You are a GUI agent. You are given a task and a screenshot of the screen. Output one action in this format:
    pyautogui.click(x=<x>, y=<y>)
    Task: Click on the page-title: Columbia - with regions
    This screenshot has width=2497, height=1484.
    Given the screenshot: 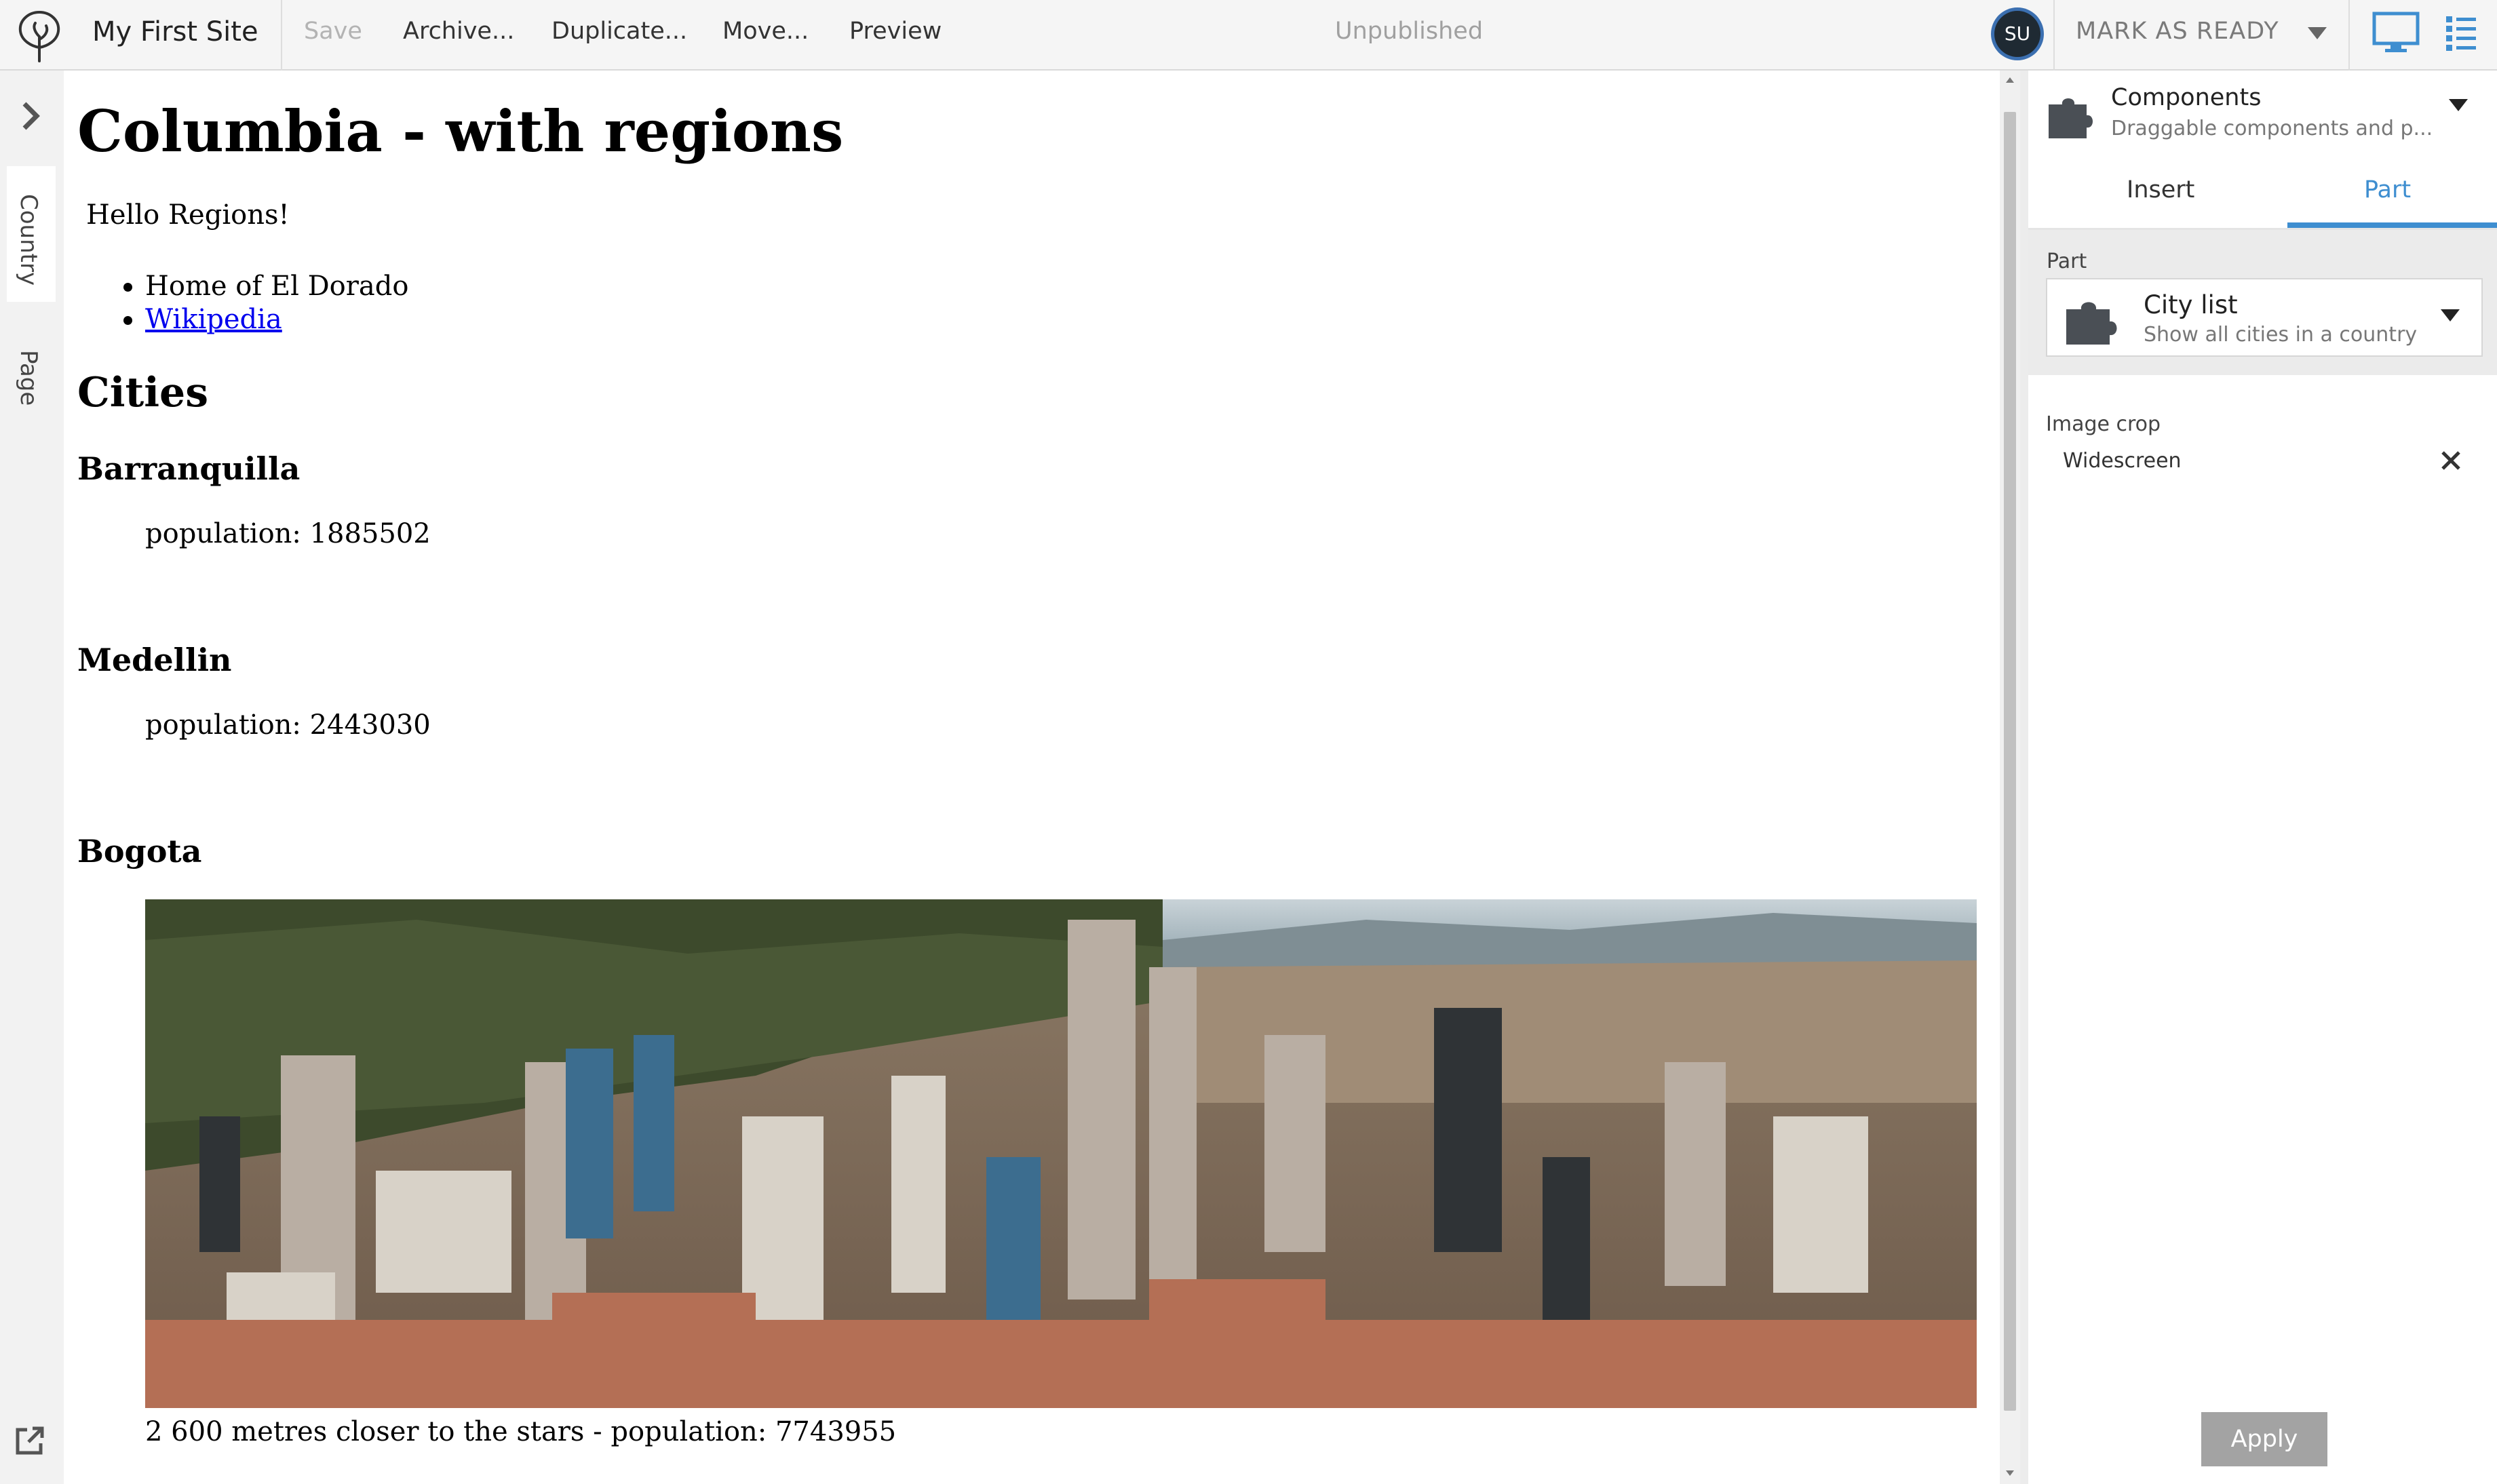 What is the action you would take?
    pyautogui.click(x=460, y=131)
    